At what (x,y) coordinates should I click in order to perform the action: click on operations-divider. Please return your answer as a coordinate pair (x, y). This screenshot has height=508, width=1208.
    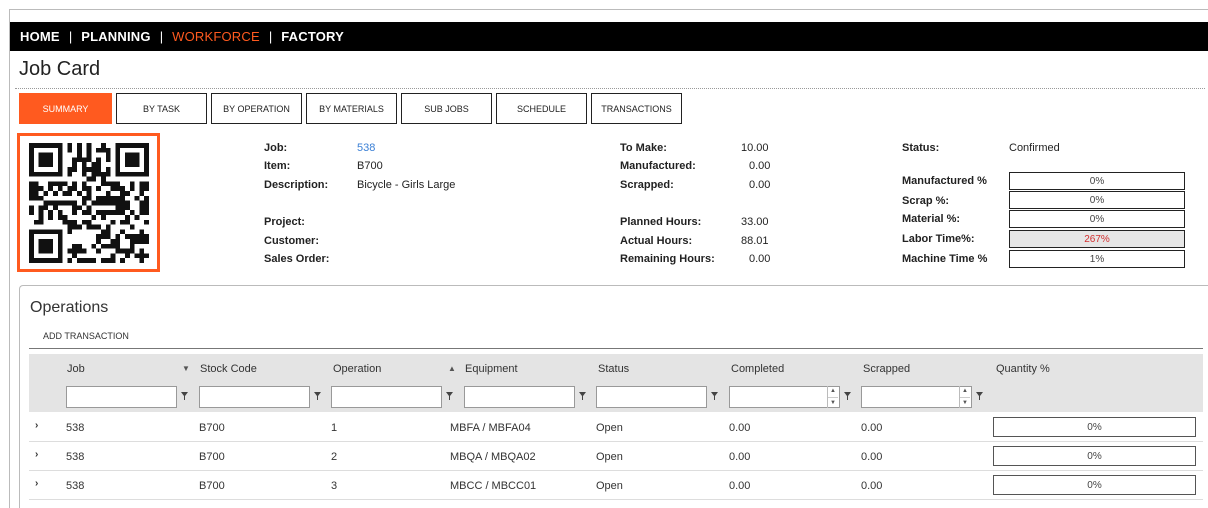
    Looking at the image, I should click on (616, 348).